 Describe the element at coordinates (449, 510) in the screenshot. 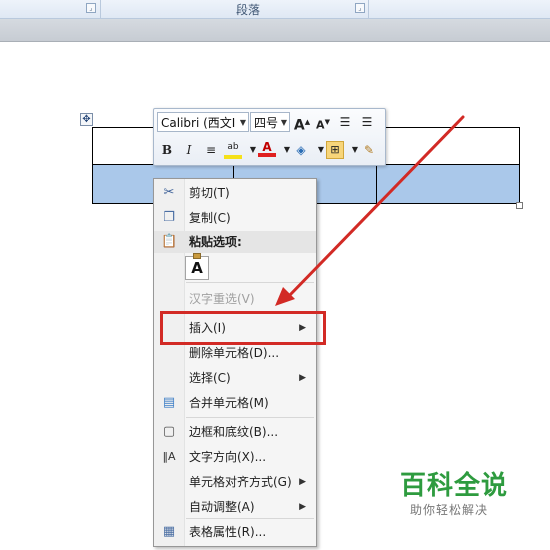

I see `watermark-subtitle: 助你轻松解决` at that location.